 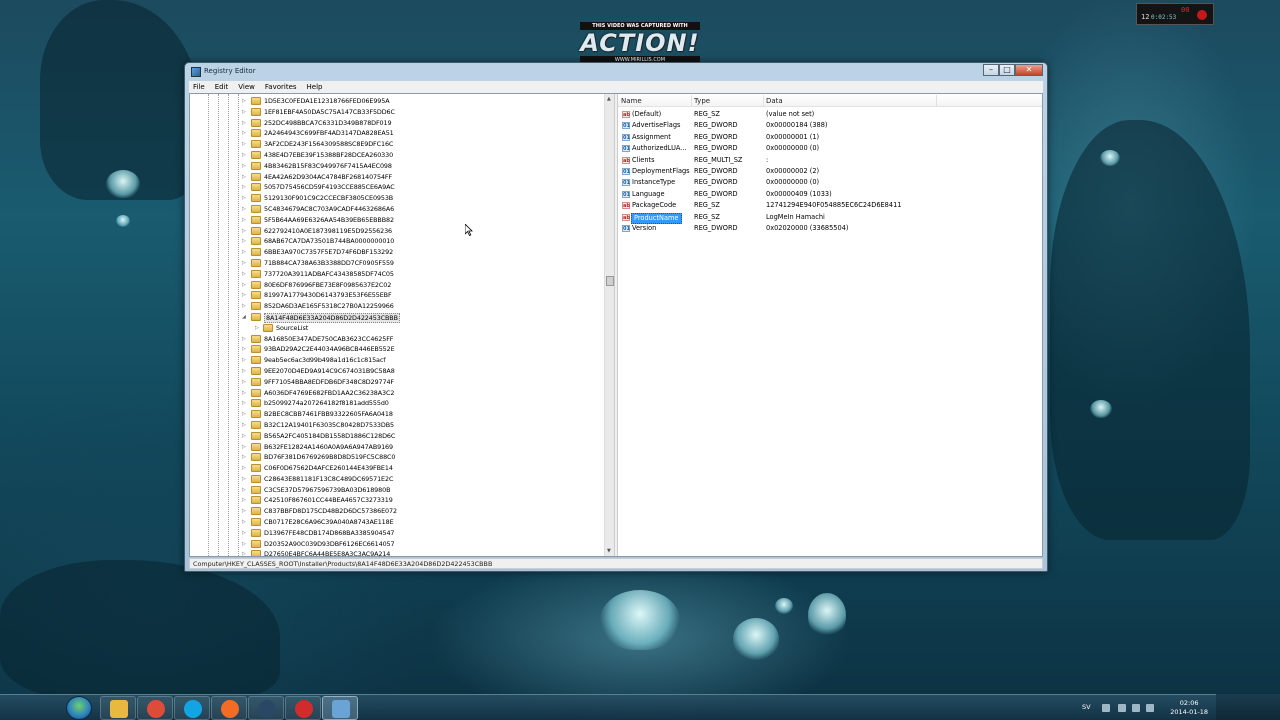 What do you see at coordinates (245, 87) in the screenshot?
I see `menu-view: View` at bounding box center [245, 87].